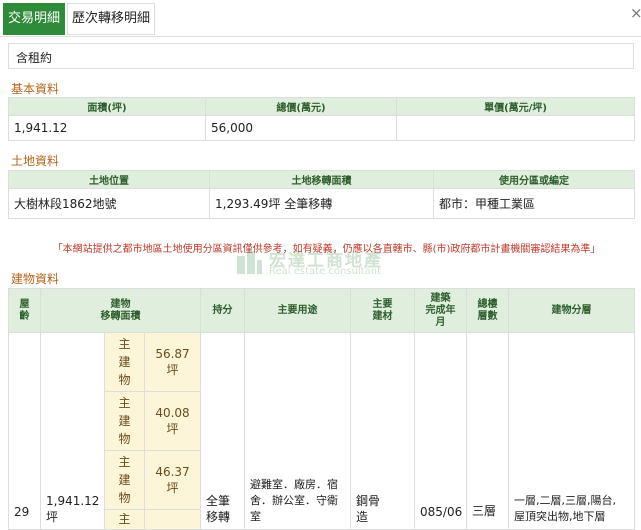  What do you see at coordinates (107, 106) in the screenshot?
I see `header-area: 面積(坪)` at bounding box center [107, 106].